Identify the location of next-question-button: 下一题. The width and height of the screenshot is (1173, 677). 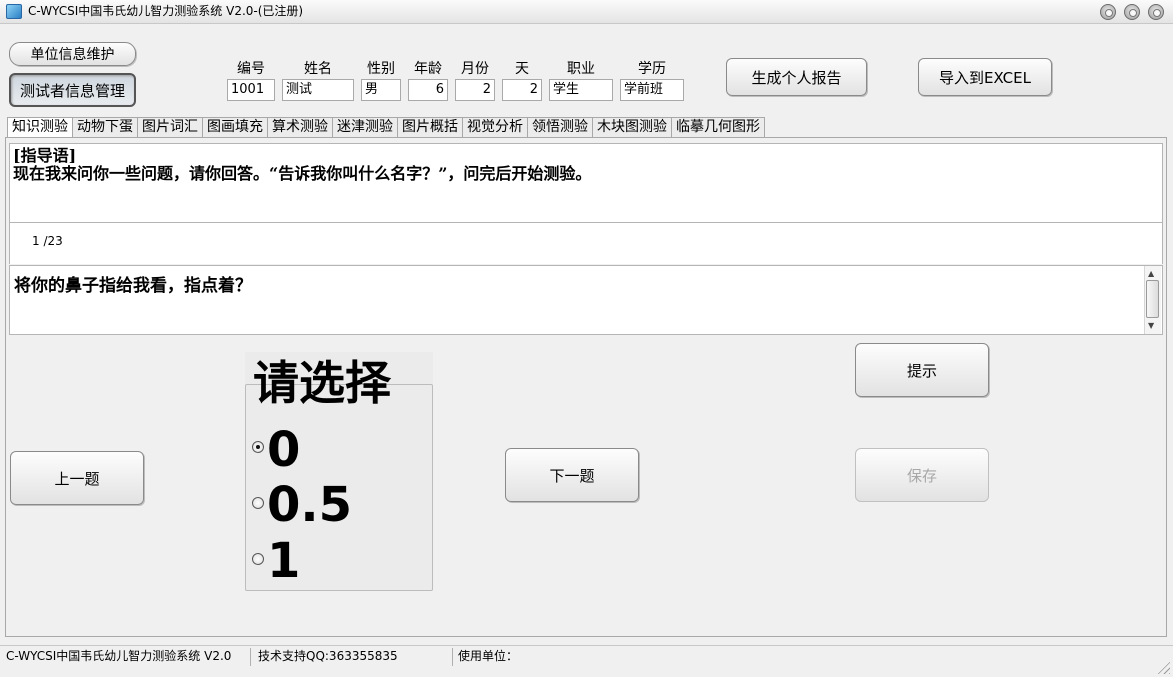
(572, 475).